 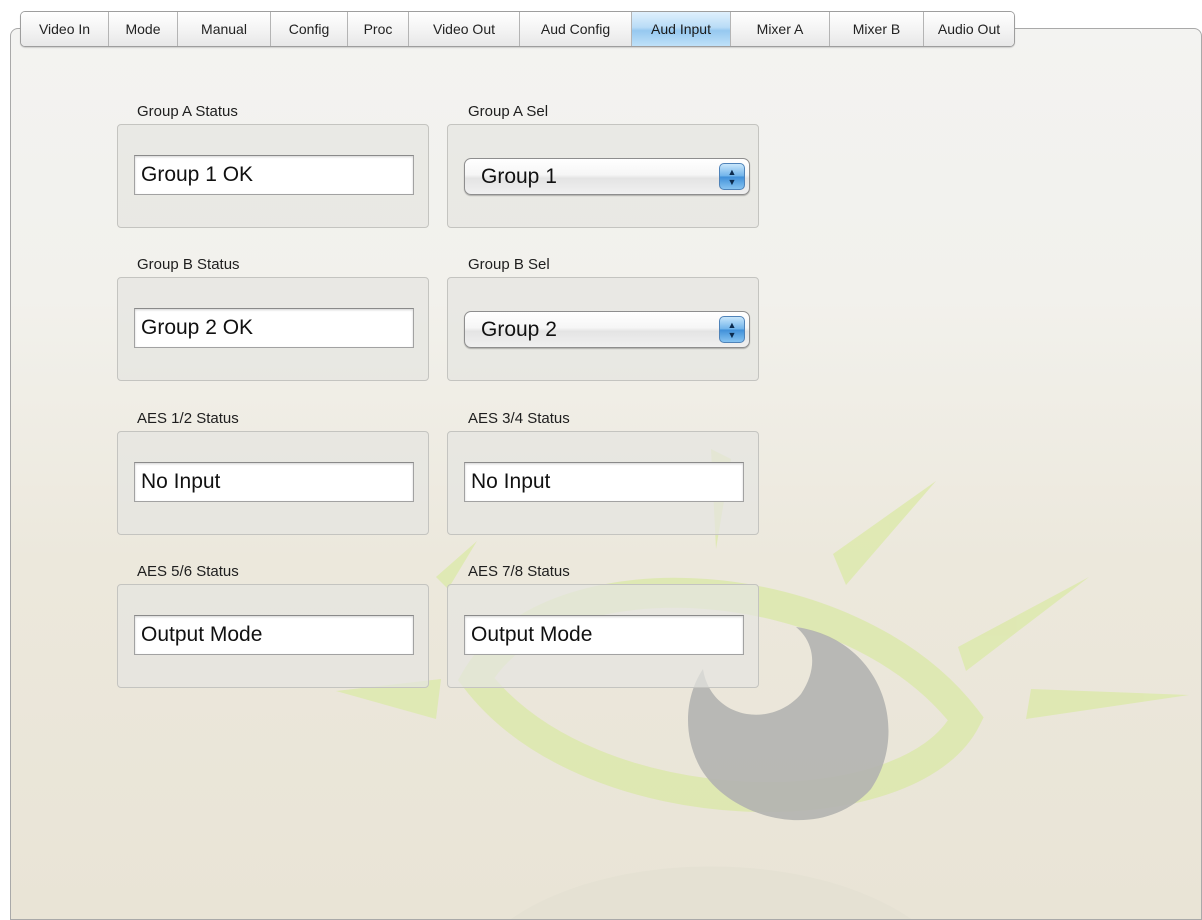 I want to click on tab-aud-config: Aud Config, so click(x=575, y=29).